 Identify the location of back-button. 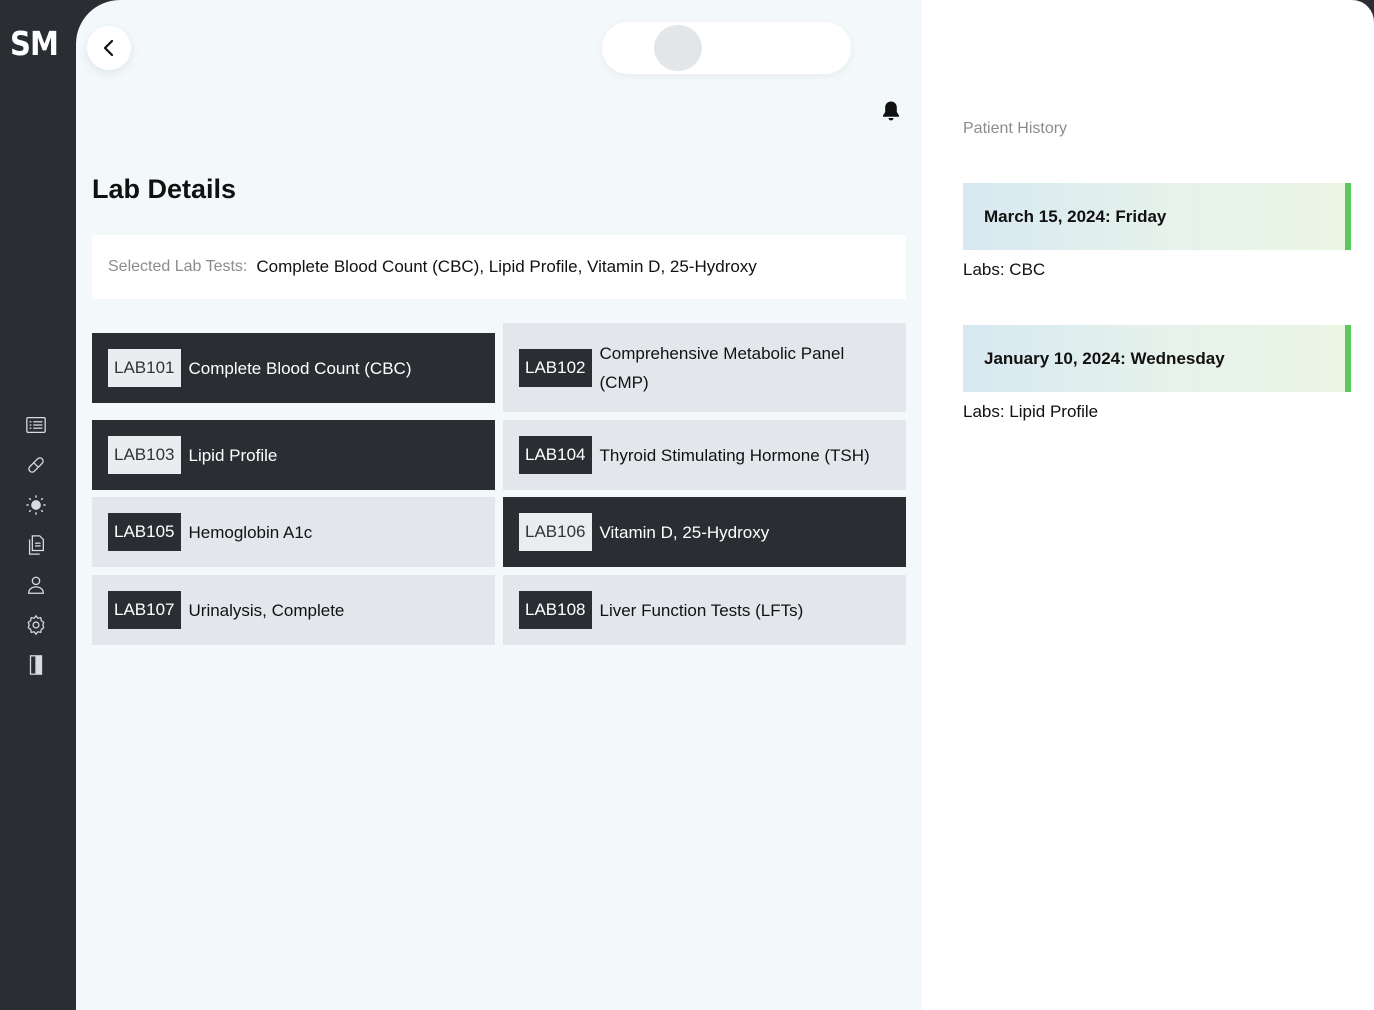
(109, 48).